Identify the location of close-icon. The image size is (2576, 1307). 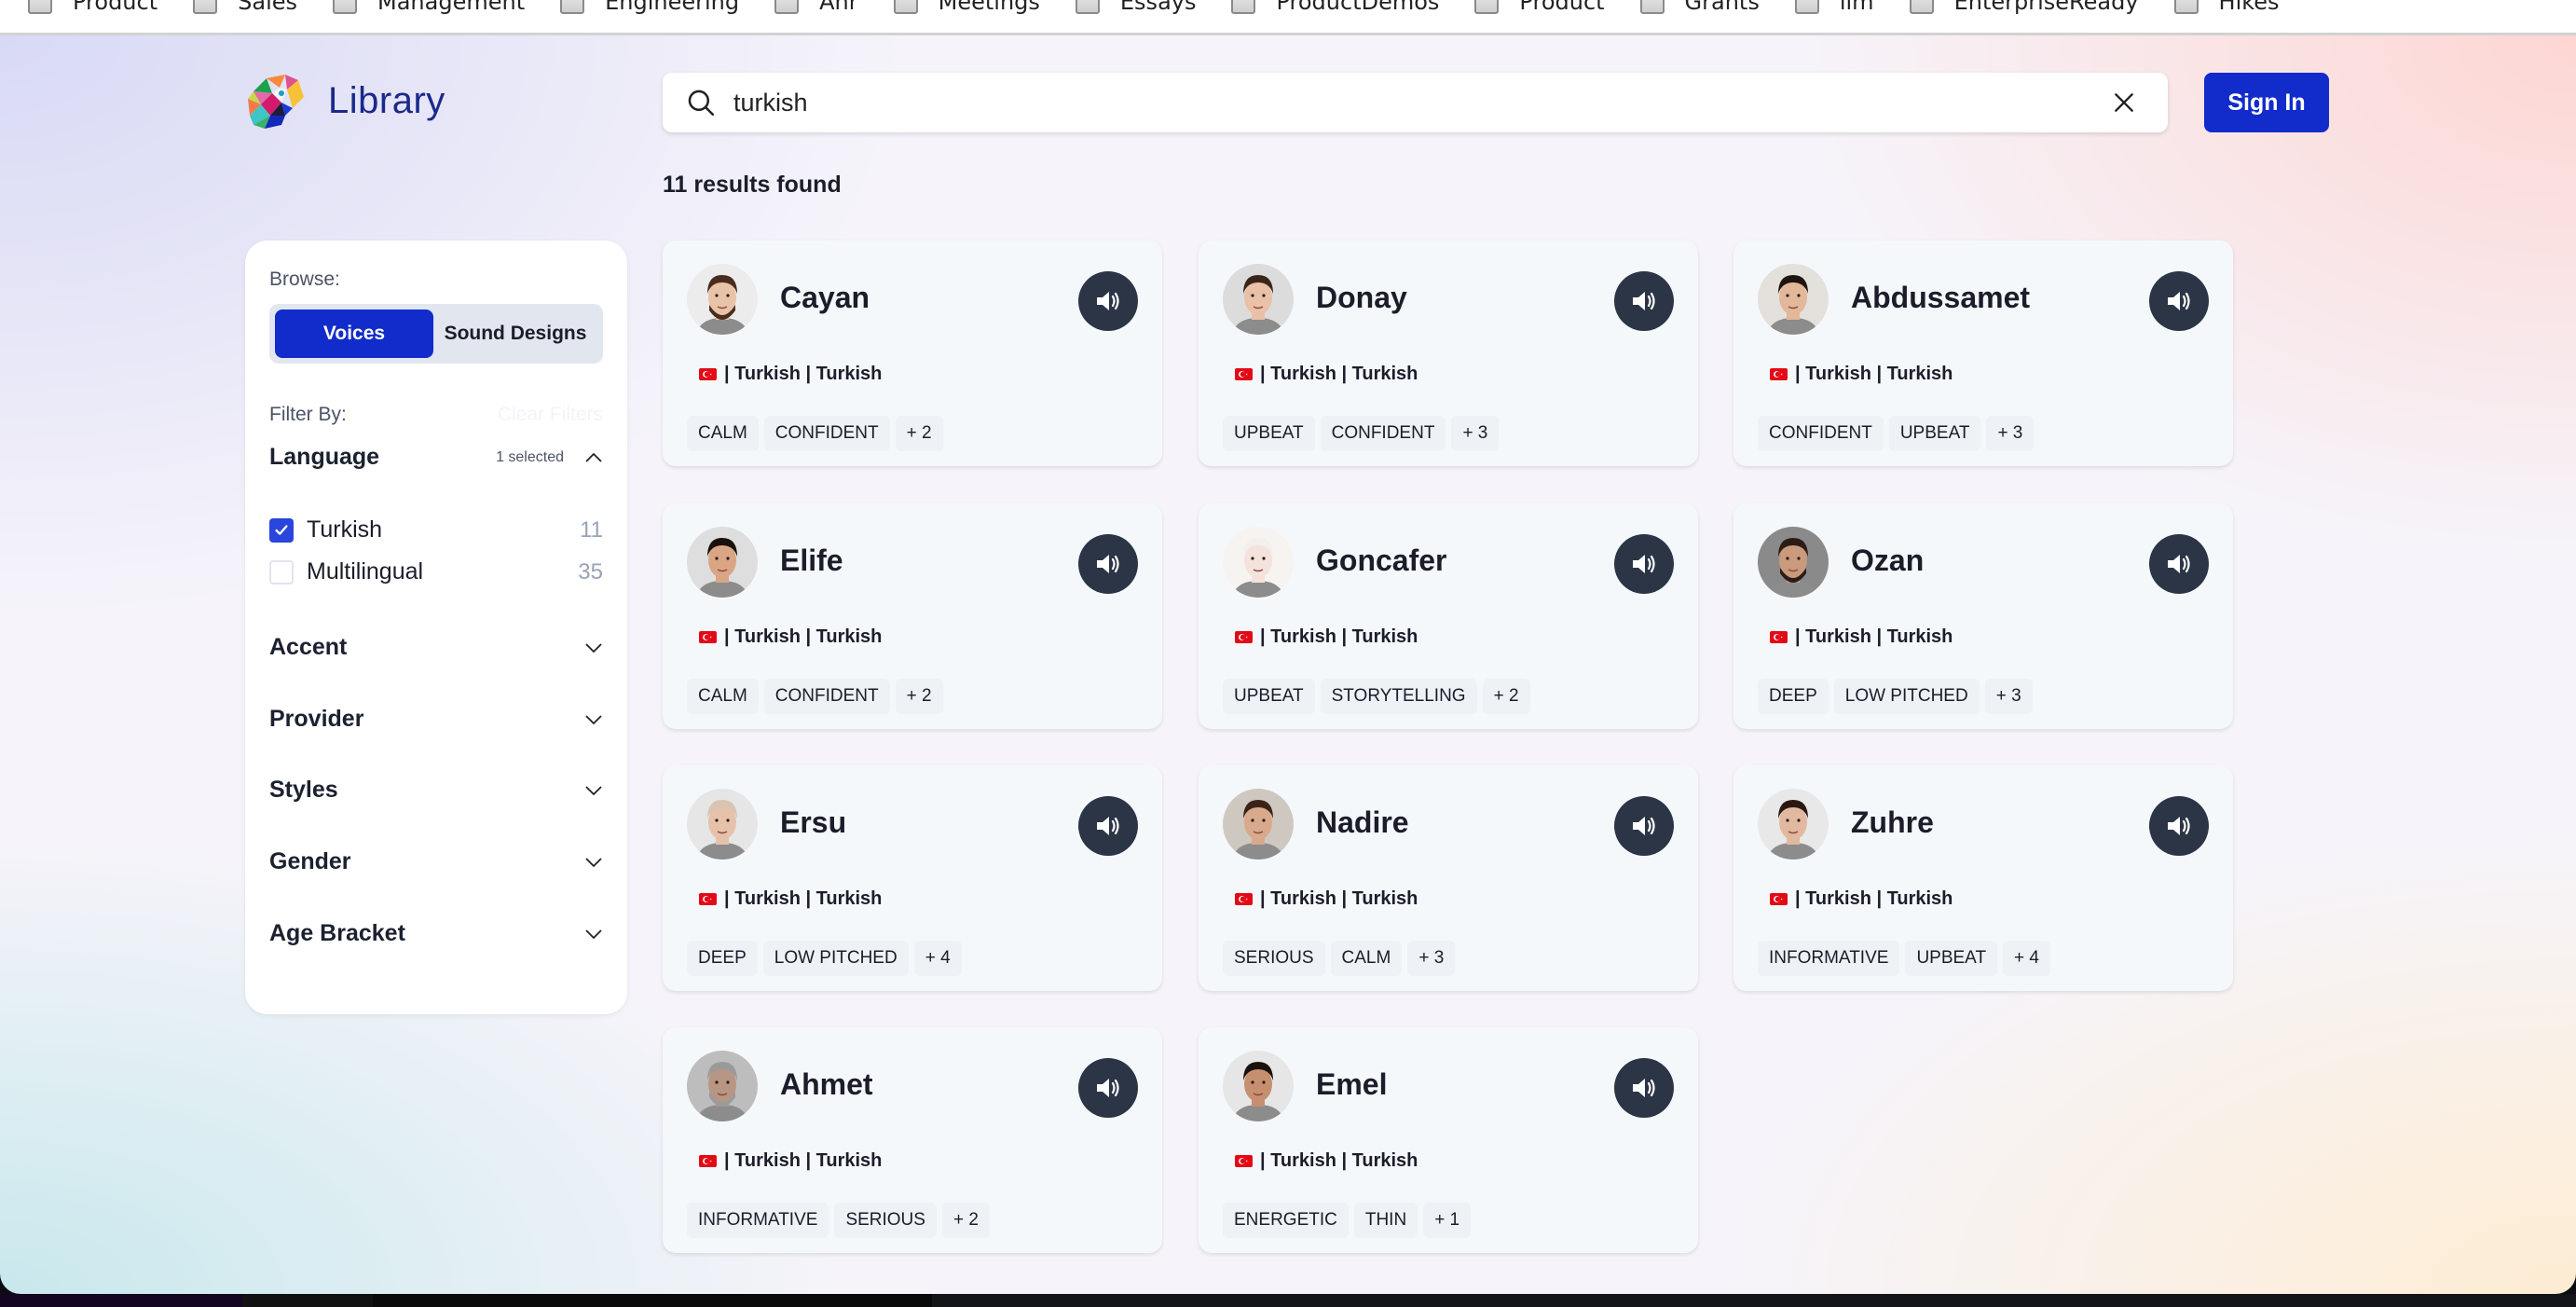
(2124, 103).